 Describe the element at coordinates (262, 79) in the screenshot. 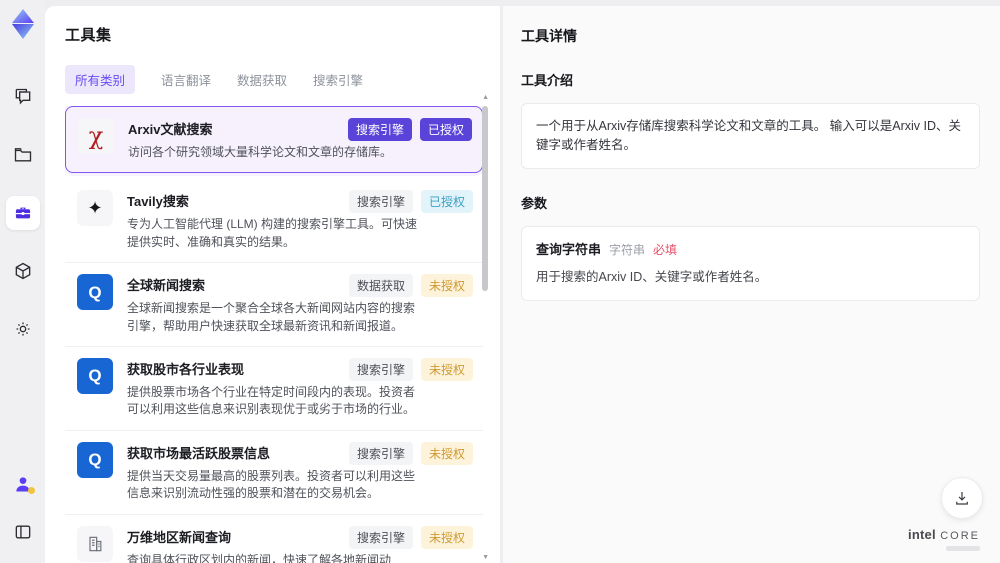

I see `tab-data-acquisition: 数据获取` at that location.